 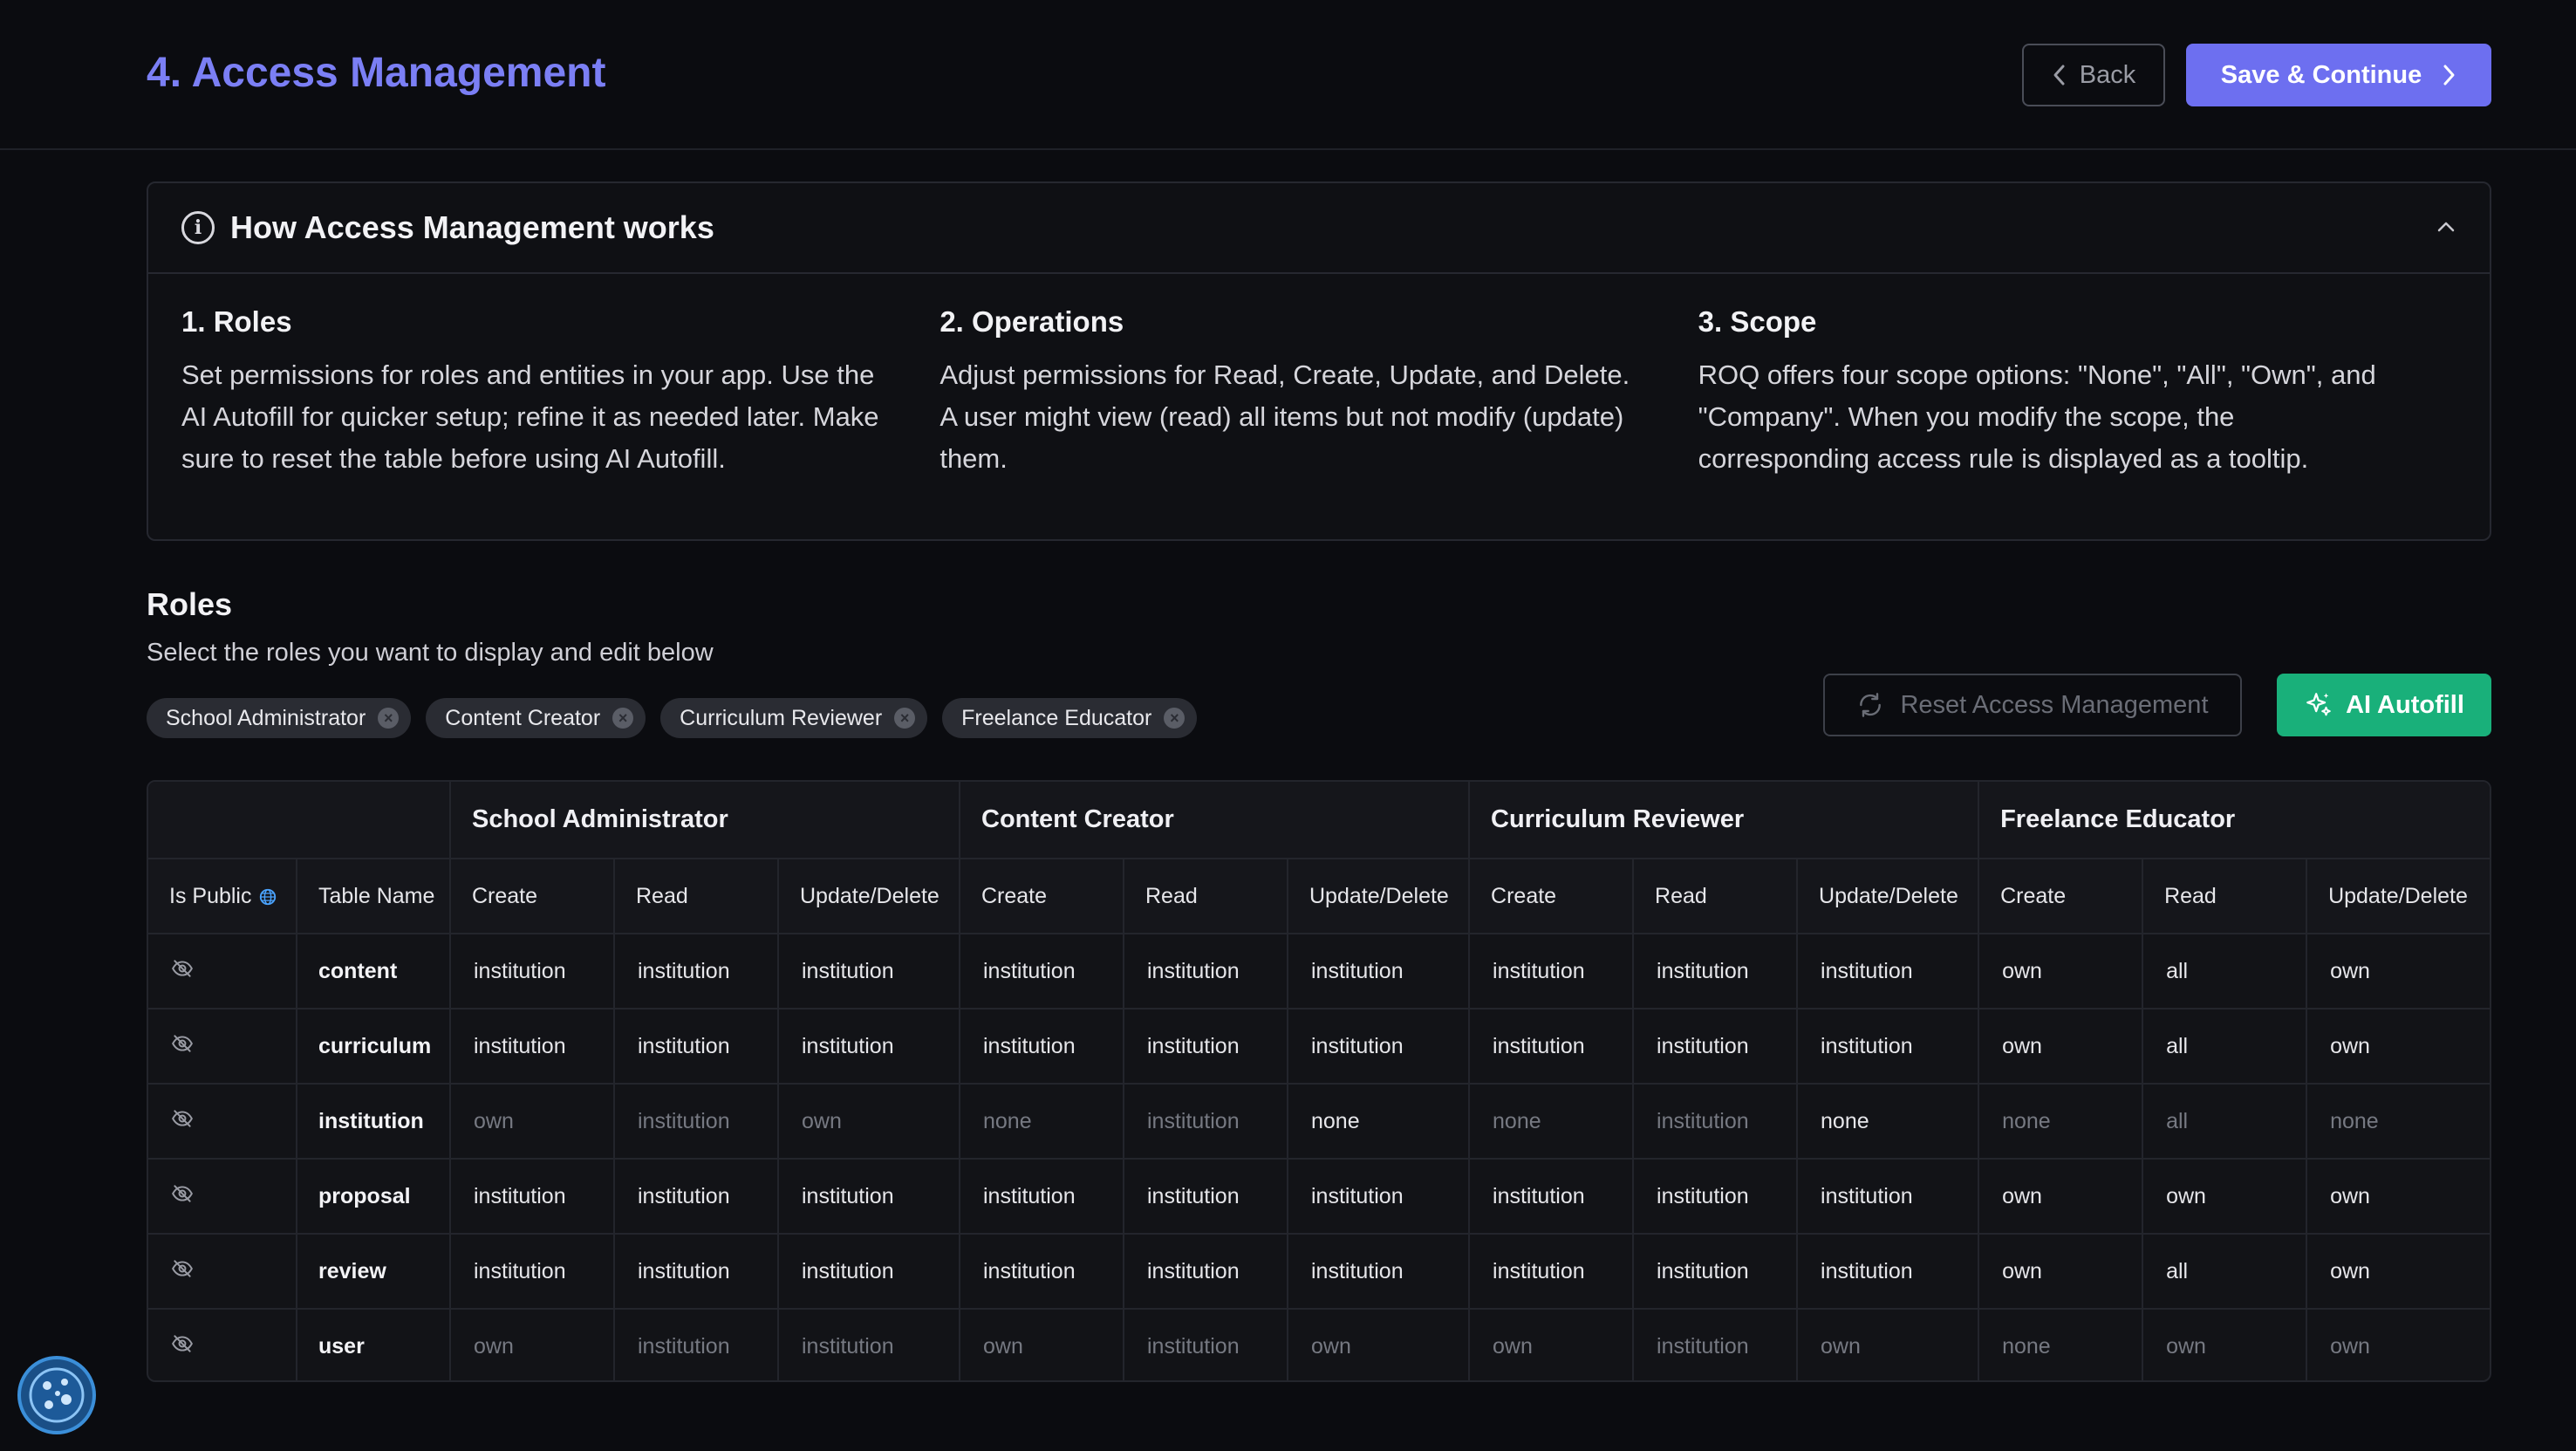 I want to click on role-chip: Curriculum Reviewer ×, so click(x=794, y=718).